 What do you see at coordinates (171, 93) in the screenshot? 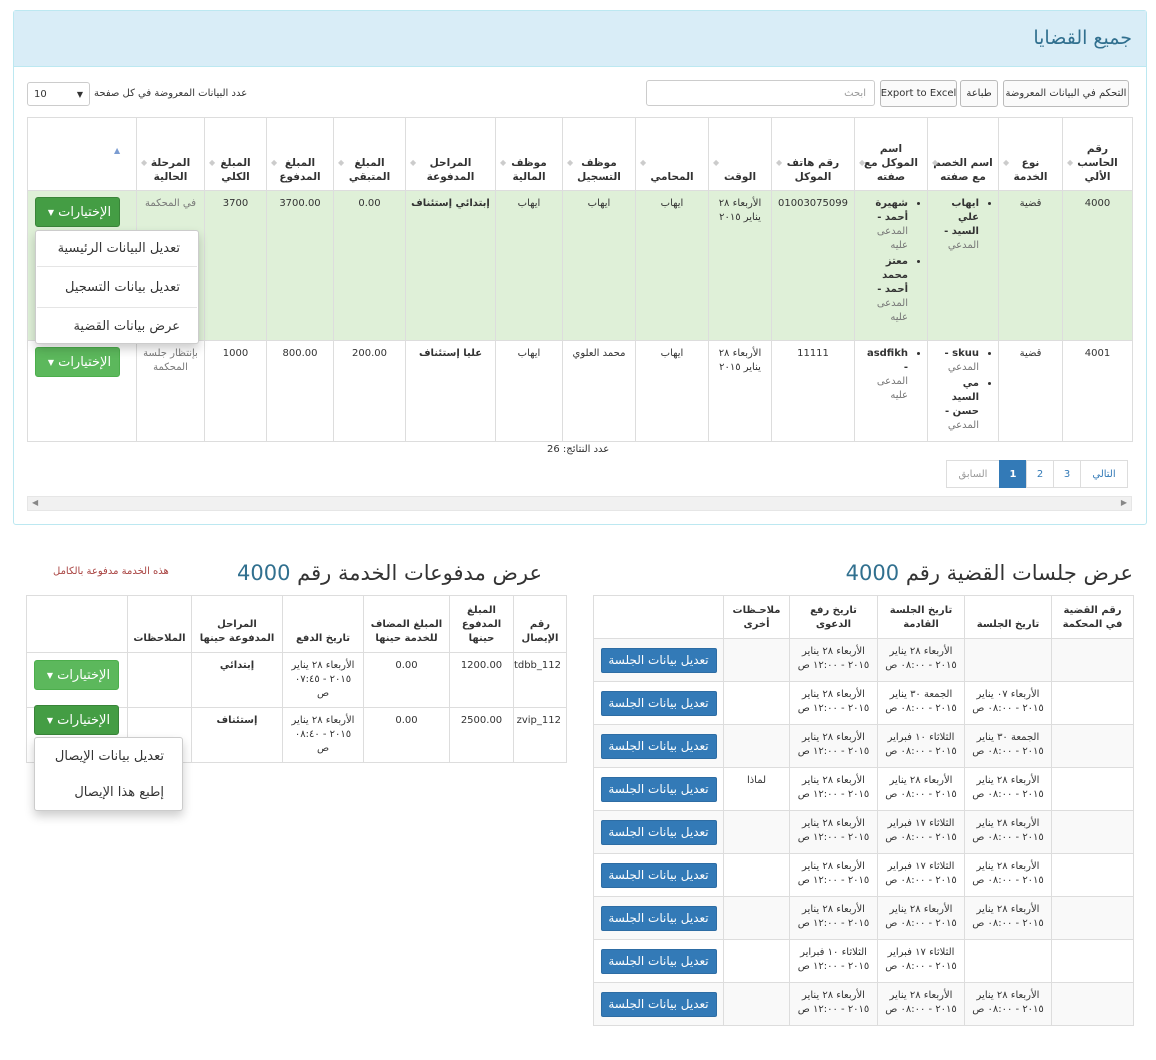
I see `page-size-label: عدد البيانات المعروضة في كل صفحة` at bounding box center [171, 93].